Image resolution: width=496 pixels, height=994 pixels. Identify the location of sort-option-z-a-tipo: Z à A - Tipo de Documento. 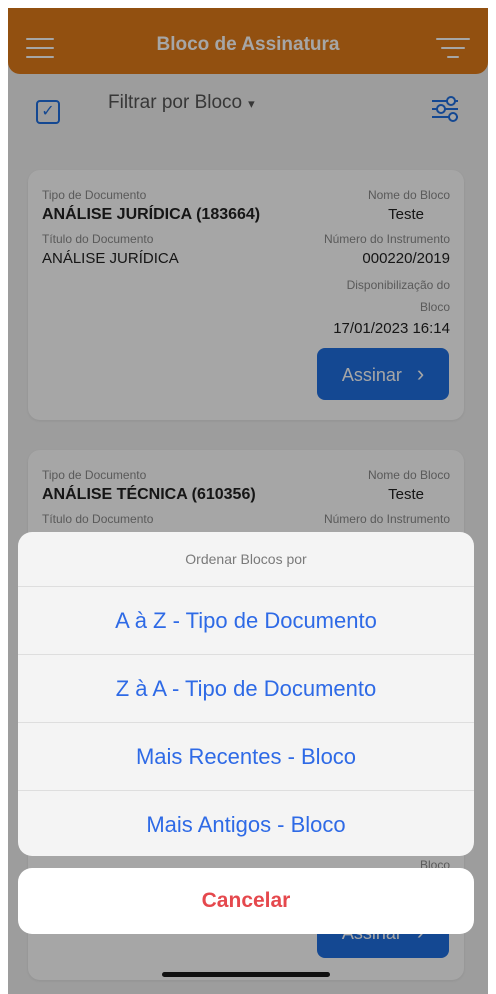
(246, 689).